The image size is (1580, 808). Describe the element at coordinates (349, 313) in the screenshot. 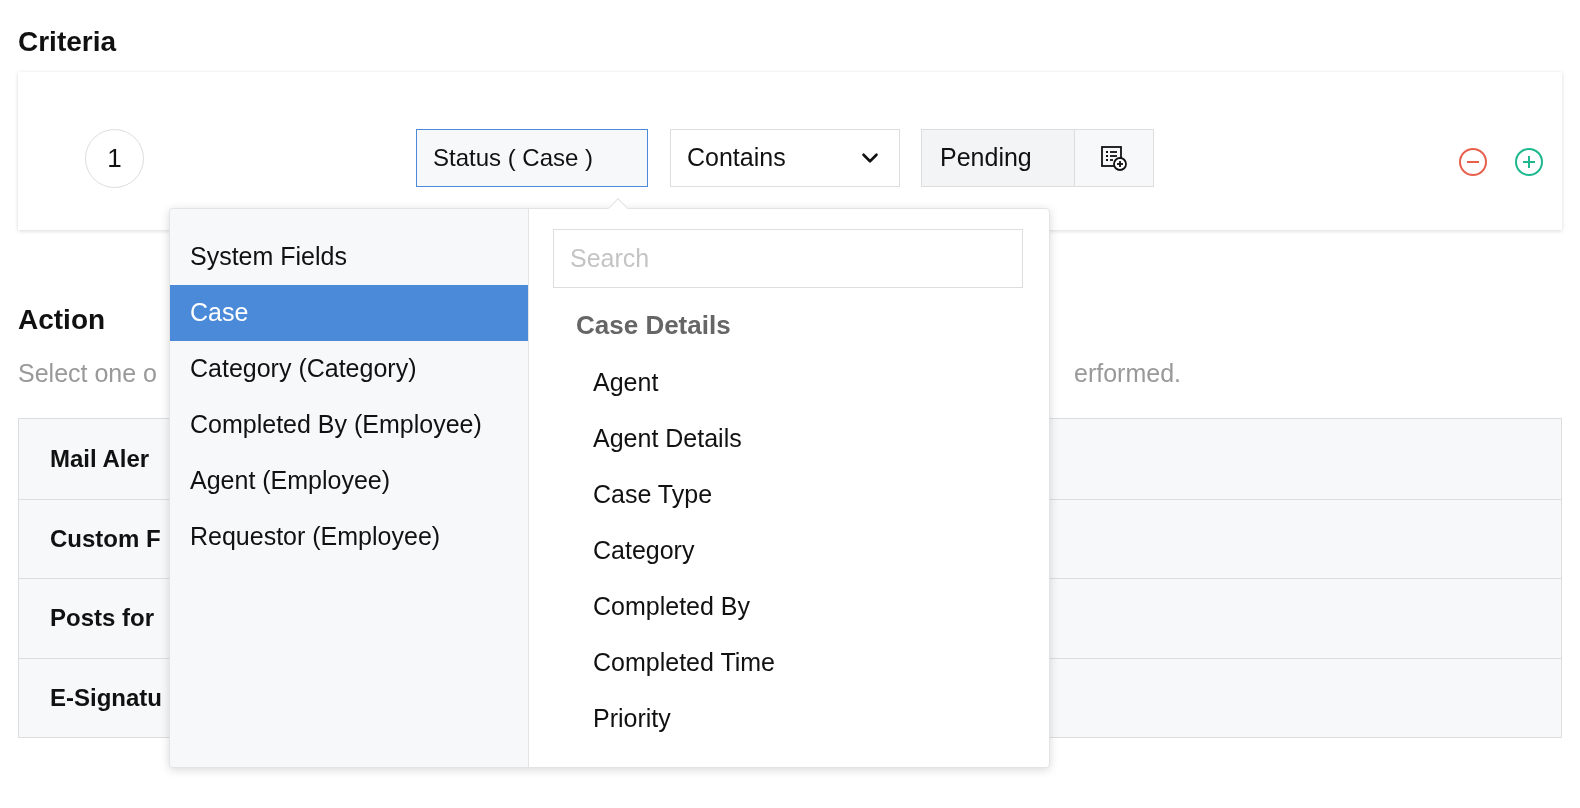

I see `module-item: Case` at that location.